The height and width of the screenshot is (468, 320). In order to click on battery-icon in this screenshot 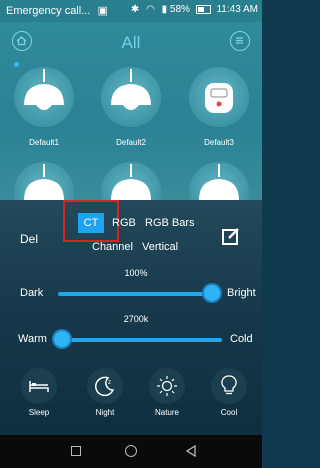, I will do `click(203, 9)`.